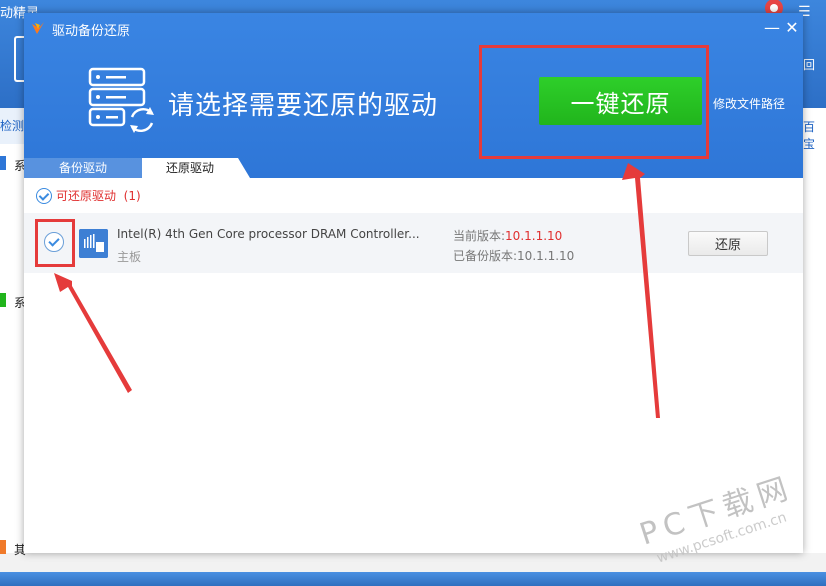  Describe the element at coordinates (479, 236) in the screenshot. I see `current-version-label: 当前版本:` at that location.